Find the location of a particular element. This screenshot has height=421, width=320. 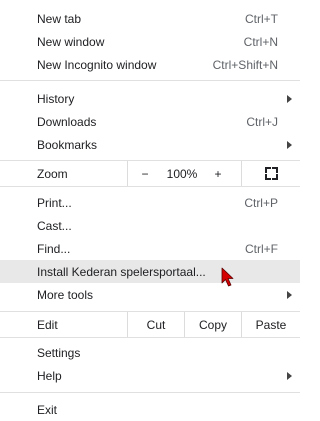

paste-button: Paste is located at coordinates (271, 324).